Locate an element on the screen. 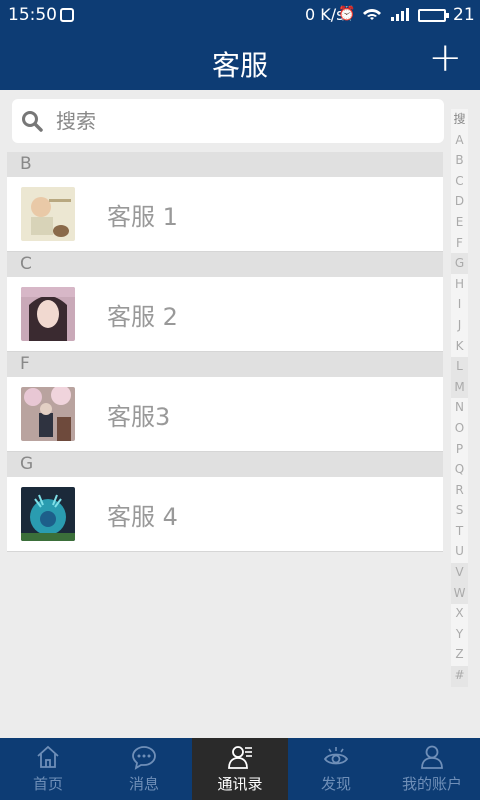  index-letter: O is located at coordinates (459, 428).